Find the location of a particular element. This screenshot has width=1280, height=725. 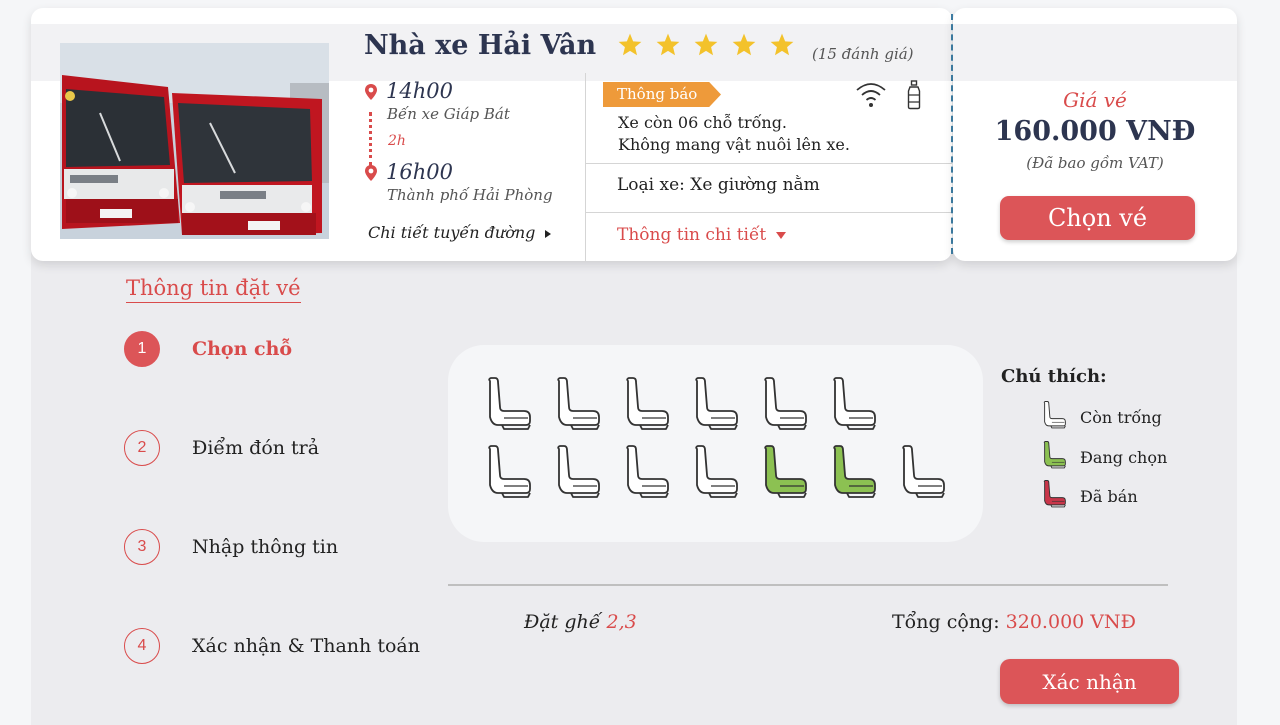

depart-time: 14h00 is located at coordinates (419, 91).